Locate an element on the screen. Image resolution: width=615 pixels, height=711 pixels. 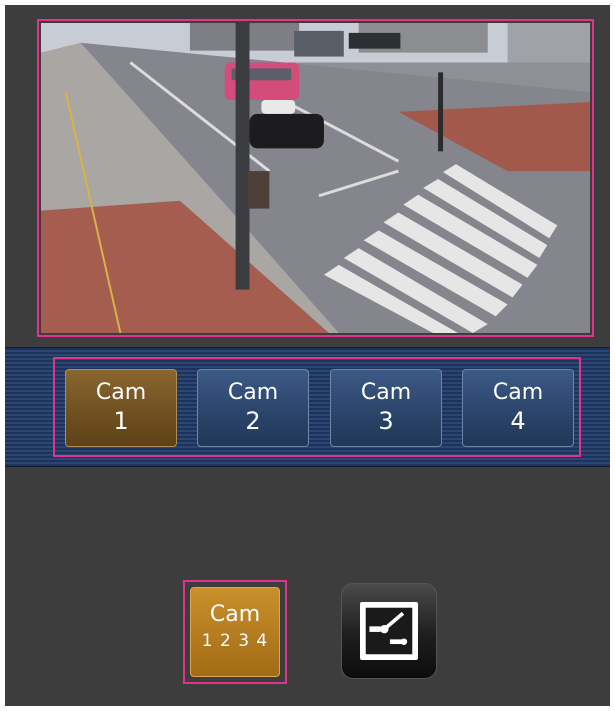
cam-3-button: Cam 3 is located at coordinates (386, 408).